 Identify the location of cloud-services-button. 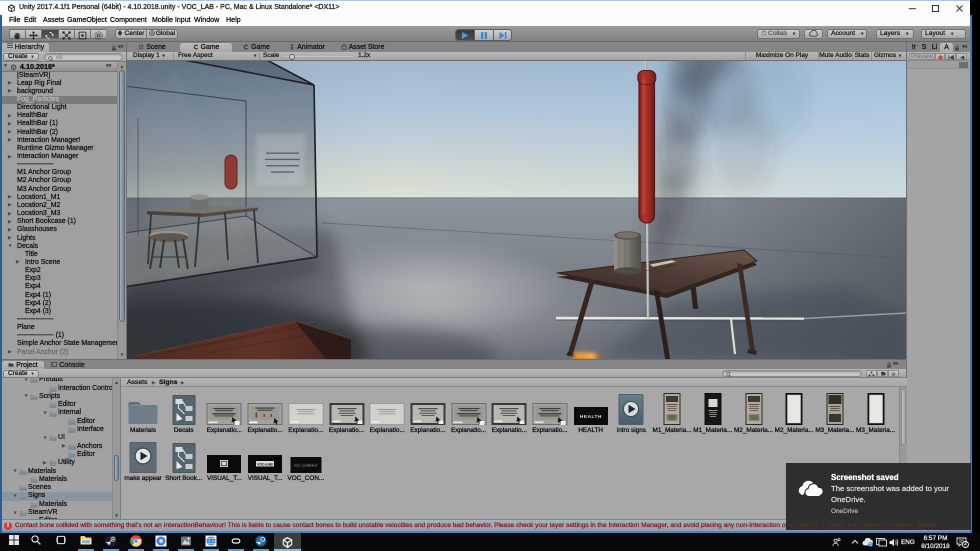
(813, 34).